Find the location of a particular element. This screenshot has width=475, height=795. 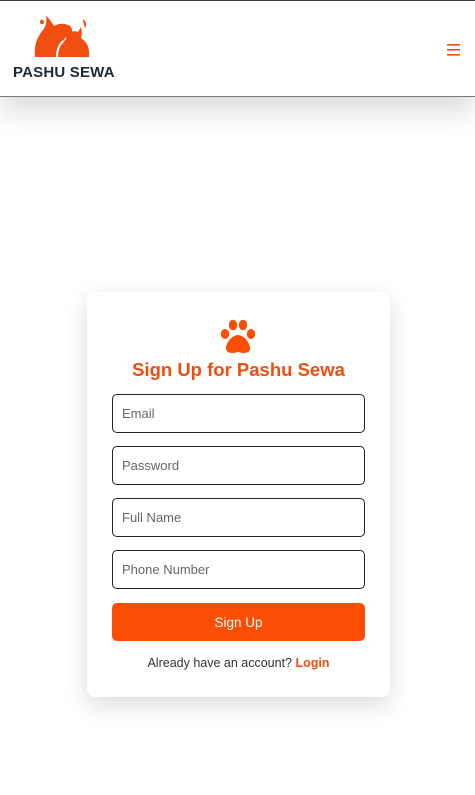

password-field is located at coordinates (238, 465).